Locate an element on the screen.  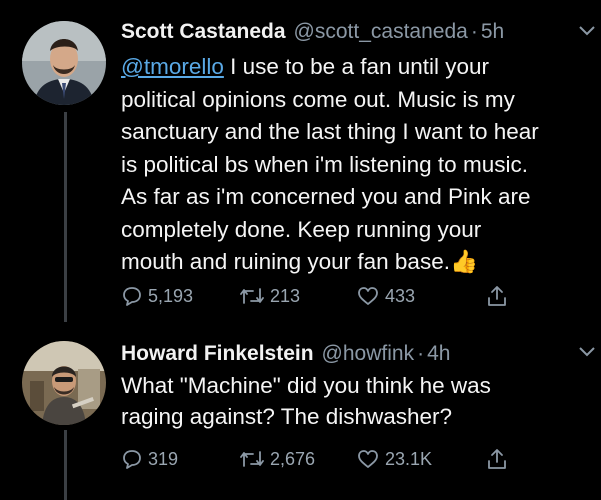
timestamp: 5h is located at coordinates (492, 32).